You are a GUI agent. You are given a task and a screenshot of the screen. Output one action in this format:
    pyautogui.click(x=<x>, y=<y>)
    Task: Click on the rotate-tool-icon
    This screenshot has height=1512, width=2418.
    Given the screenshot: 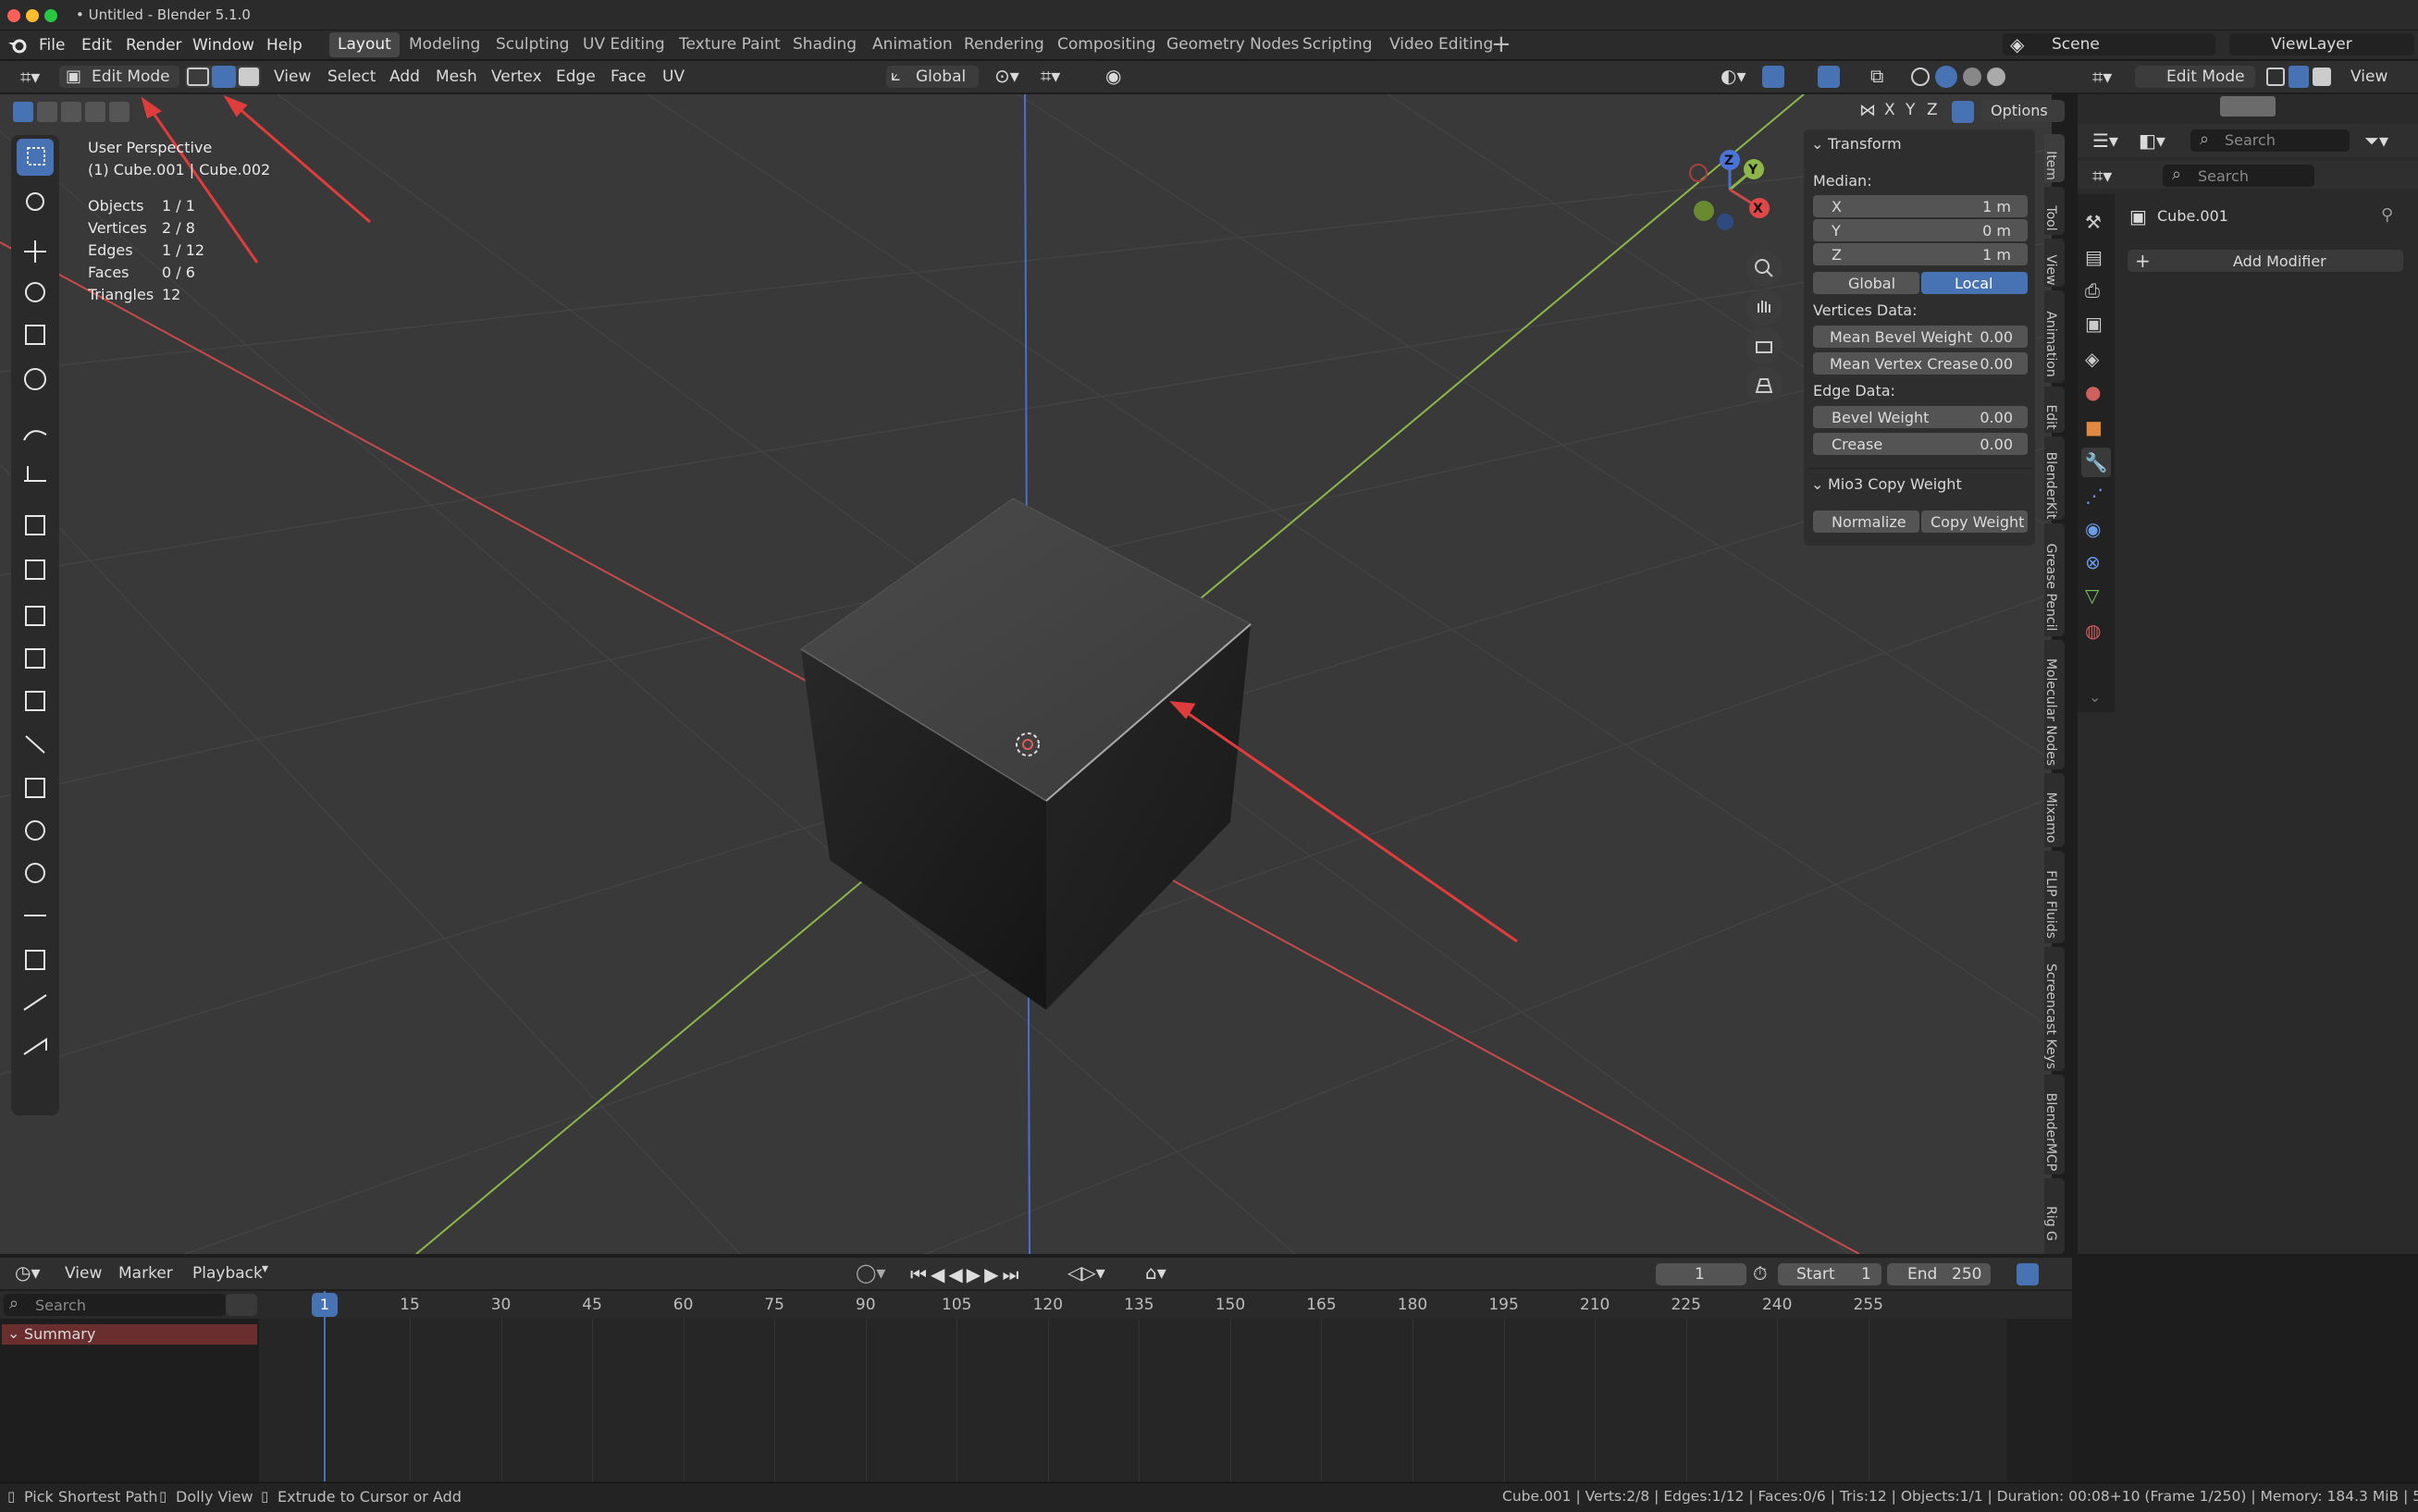 What is the action you would take?
    pyautogui.click(x=36, y=292)
    